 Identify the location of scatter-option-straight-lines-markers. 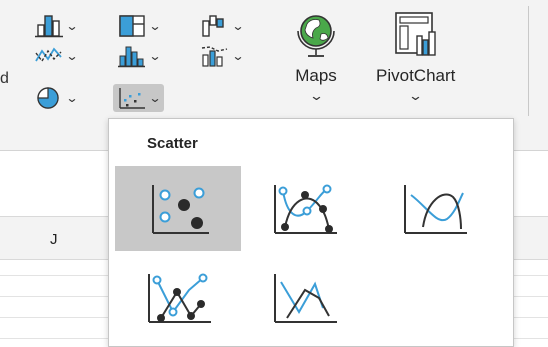
(178, 297).